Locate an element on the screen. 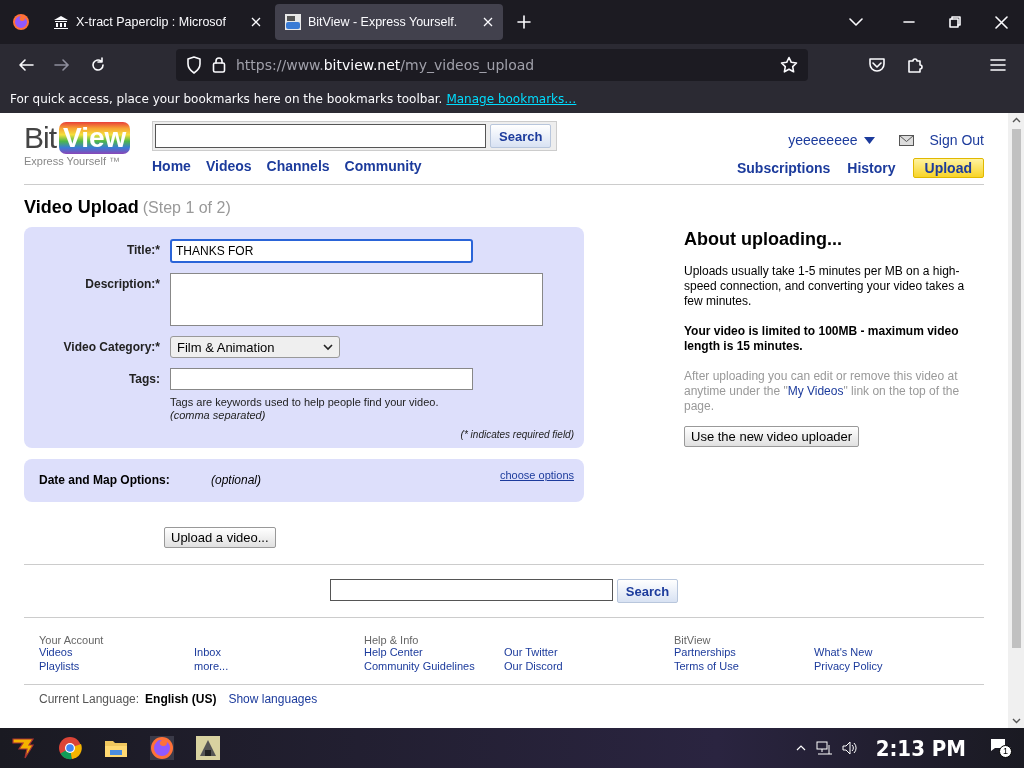 This screenshot has width=1024, height=768. footer-link: Privacy Policy is located at coordinates (884, 666).